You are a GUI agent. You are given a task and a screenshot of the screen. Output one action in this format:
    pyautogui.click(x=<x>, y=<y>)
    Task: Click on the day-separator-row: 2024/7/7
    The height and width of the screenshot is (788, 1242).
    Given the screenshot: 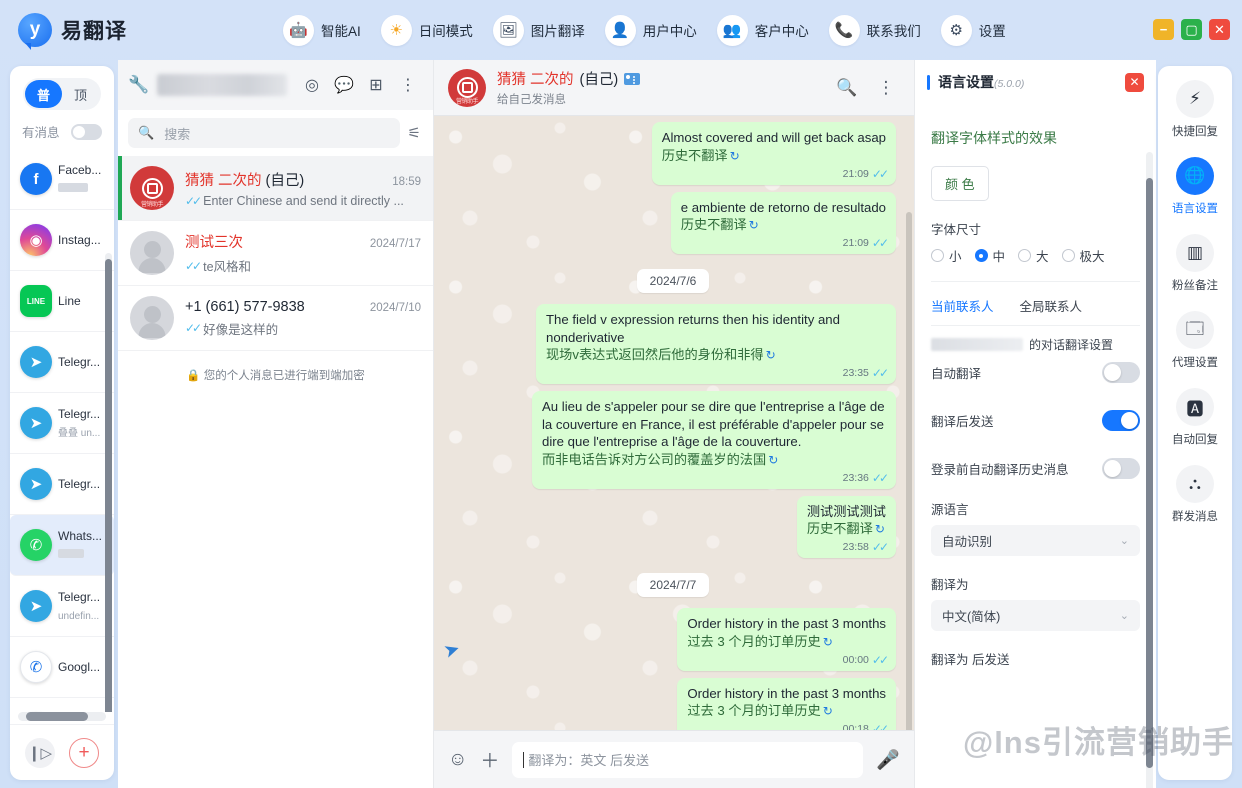 What is the action you would take?
    pyautogui.click(x=673, y=585)
    